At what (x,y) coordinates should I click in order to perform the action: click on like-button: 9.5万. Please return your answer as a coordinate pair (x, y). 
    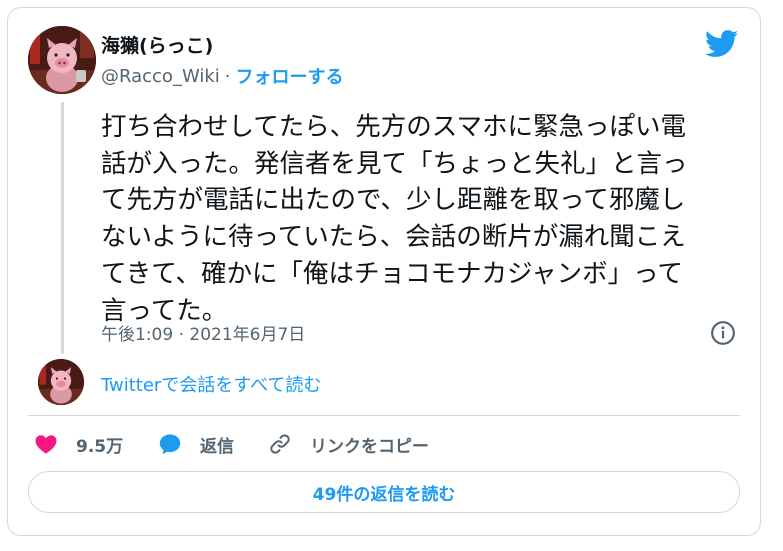
    Looking at the image, I should click on (78, 444).